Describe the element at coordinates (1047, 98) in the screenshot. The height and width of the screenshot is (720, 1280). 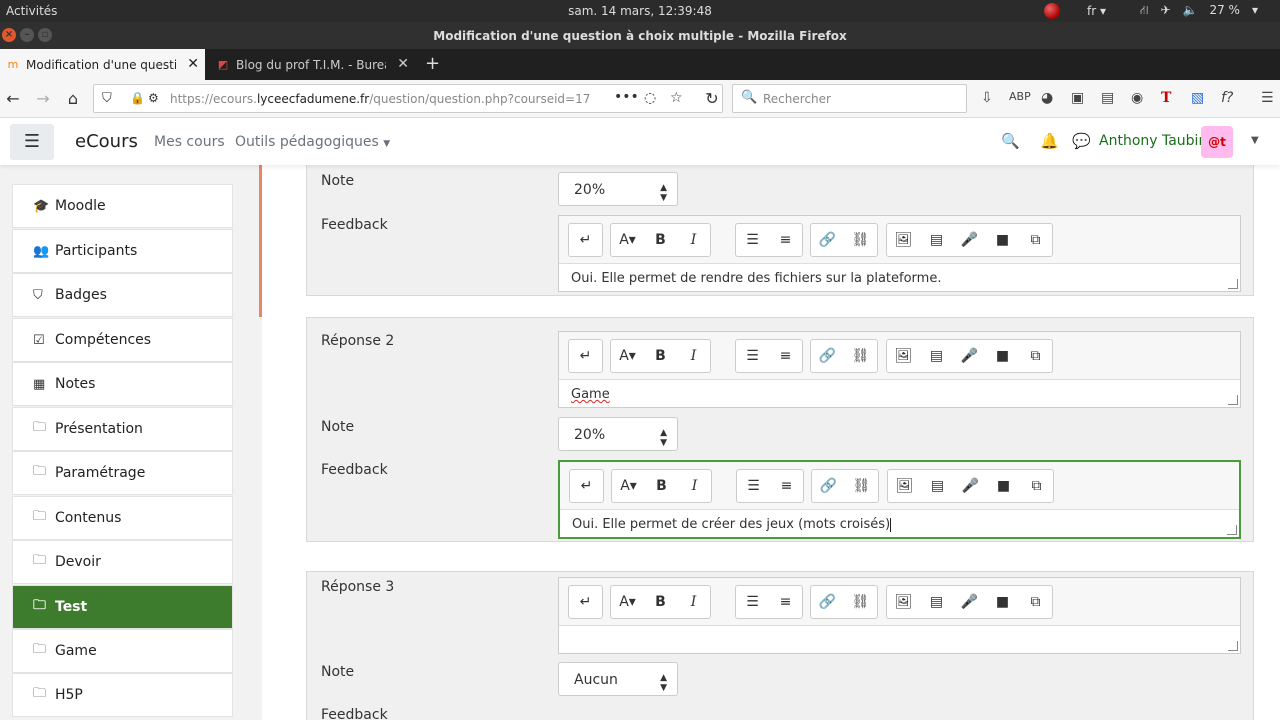
I see `extension-icon: ◕` at that location.